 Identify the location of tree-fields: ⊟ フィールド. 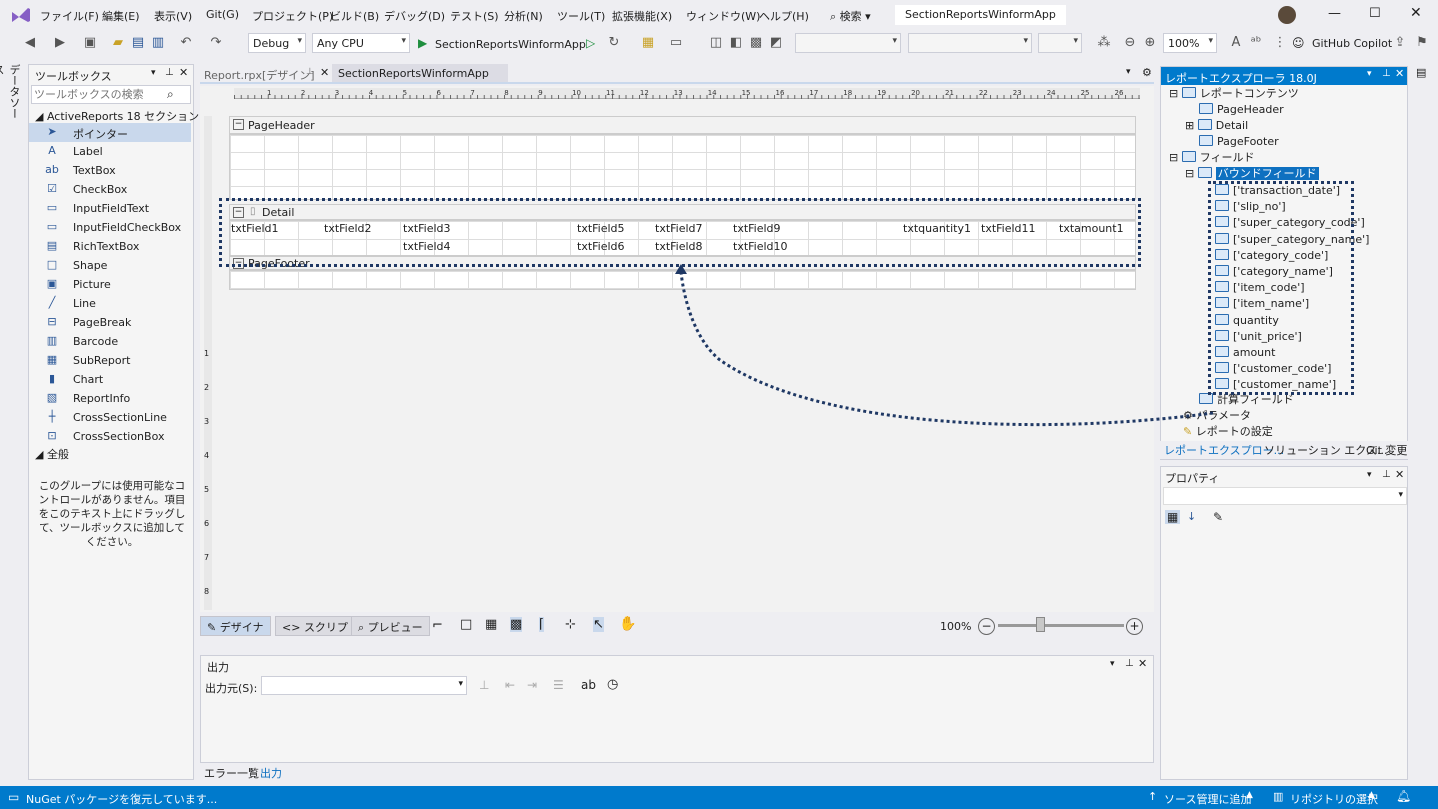
(1212, 158).